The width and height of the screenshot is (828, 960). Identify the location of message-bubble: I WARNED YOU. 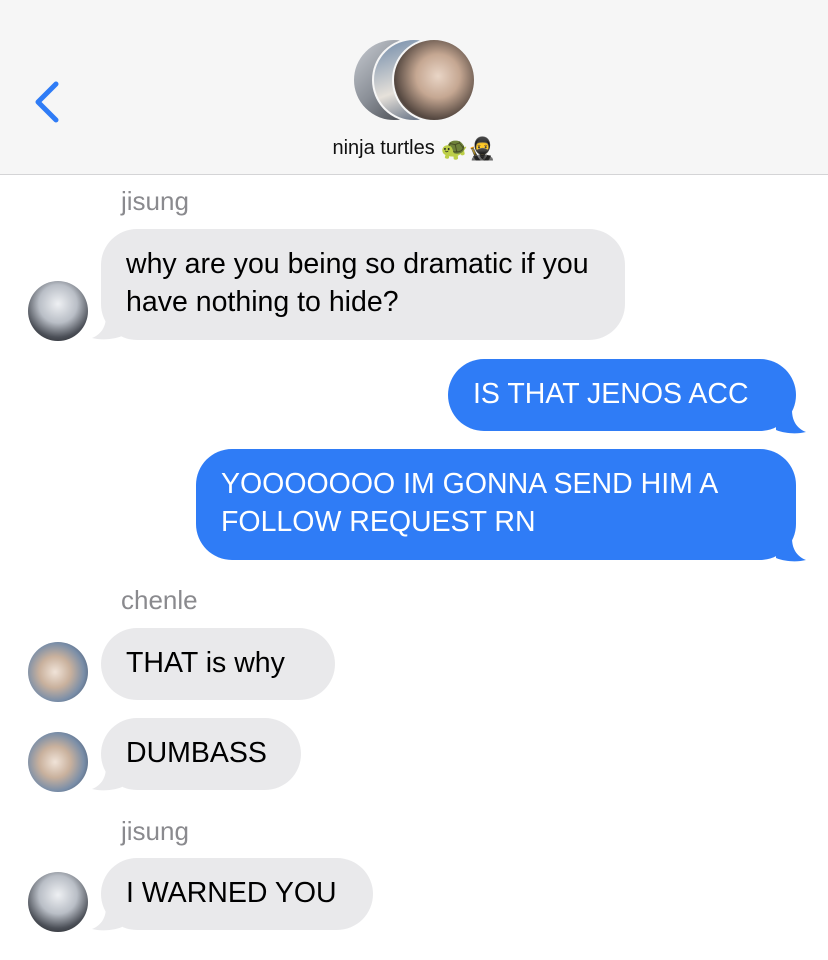
(237, 894).